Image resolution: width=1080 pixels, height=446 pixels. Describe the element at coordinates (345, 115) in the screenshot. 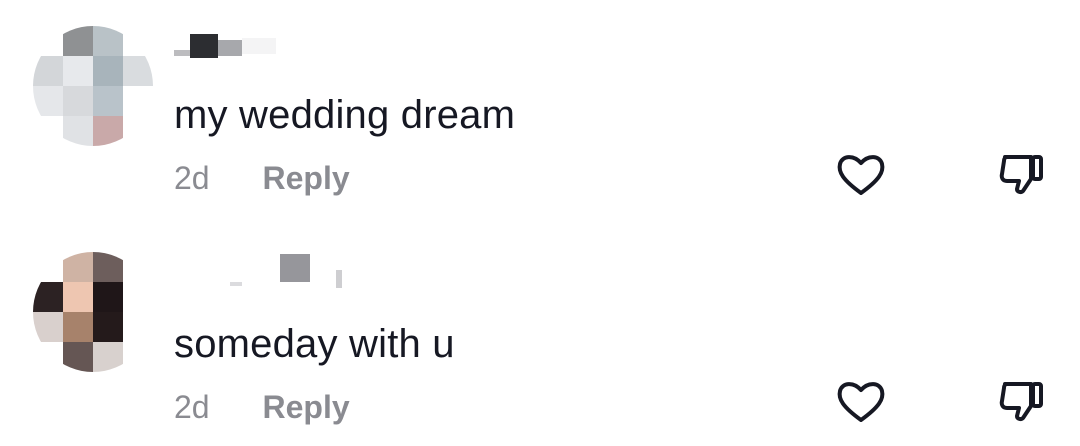

I see `comment-text: my wedding dream` at that location.